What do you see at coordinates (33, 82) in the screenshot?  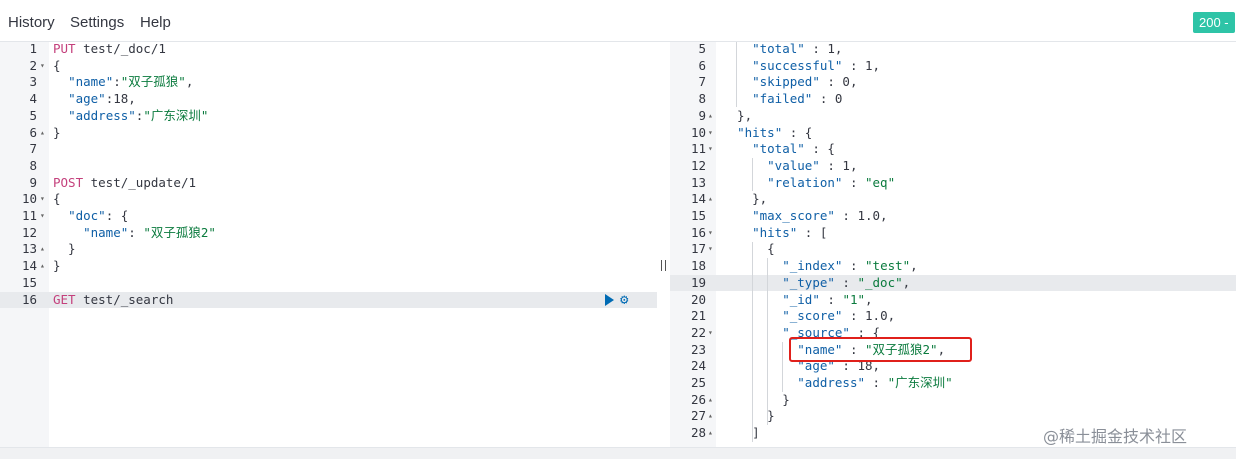 I see `line-number: 3` at bounding box center [33, 82].